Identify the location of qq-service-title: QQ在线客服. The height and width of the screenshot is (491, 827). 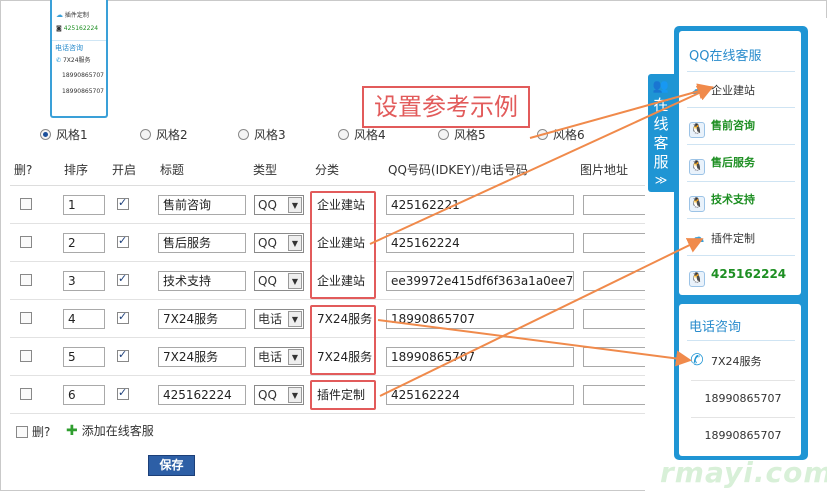
(725, 56).